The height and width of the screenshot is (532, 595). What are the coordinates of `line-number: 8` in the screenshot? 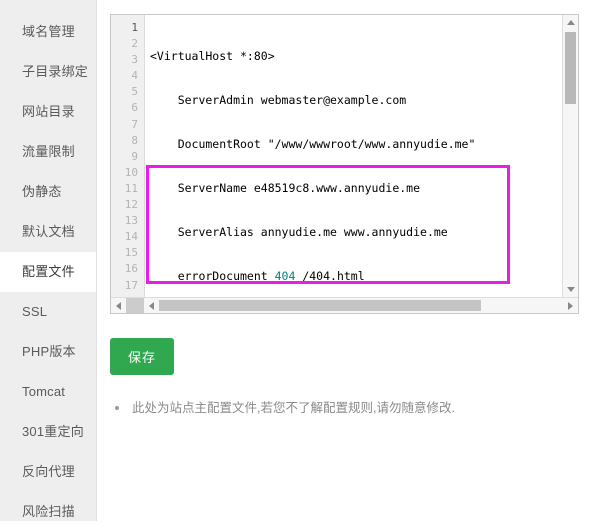 It's located at (134, 140).